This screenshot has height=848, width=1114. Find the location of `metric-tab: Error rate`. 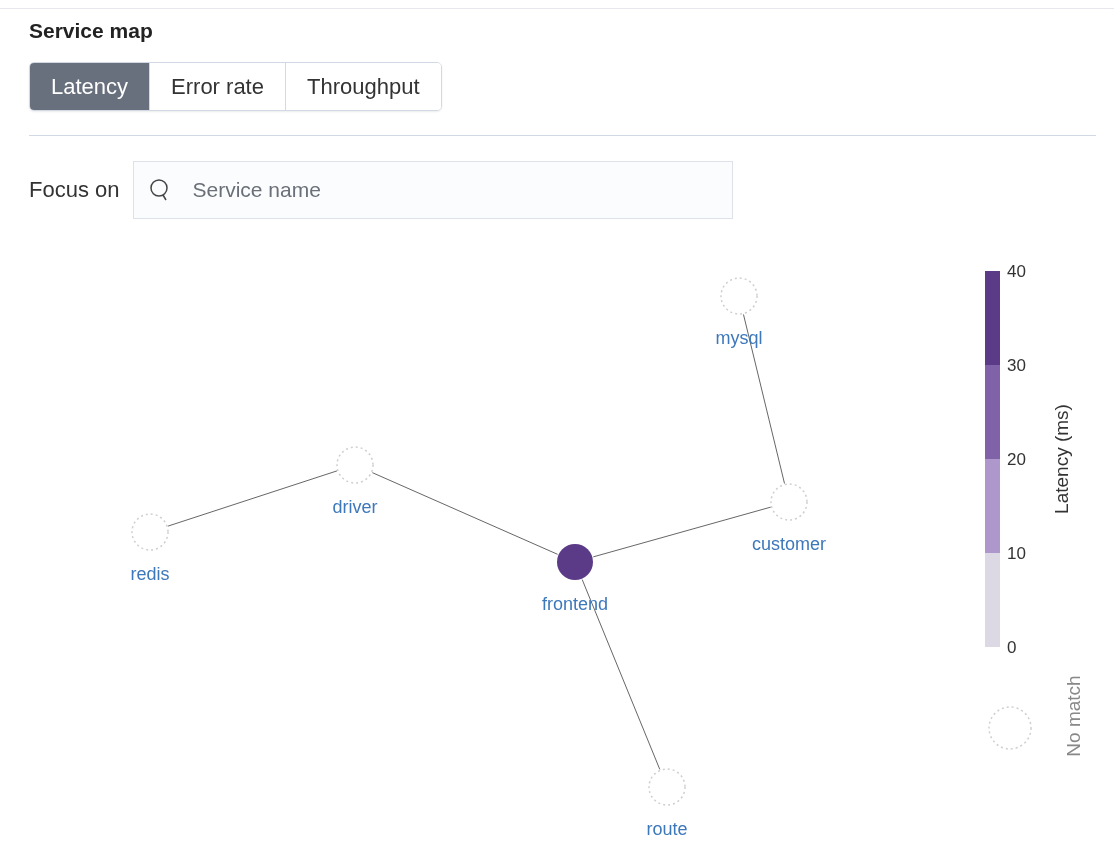

metric-tab: Error rate is located at coordinates (217, 86).